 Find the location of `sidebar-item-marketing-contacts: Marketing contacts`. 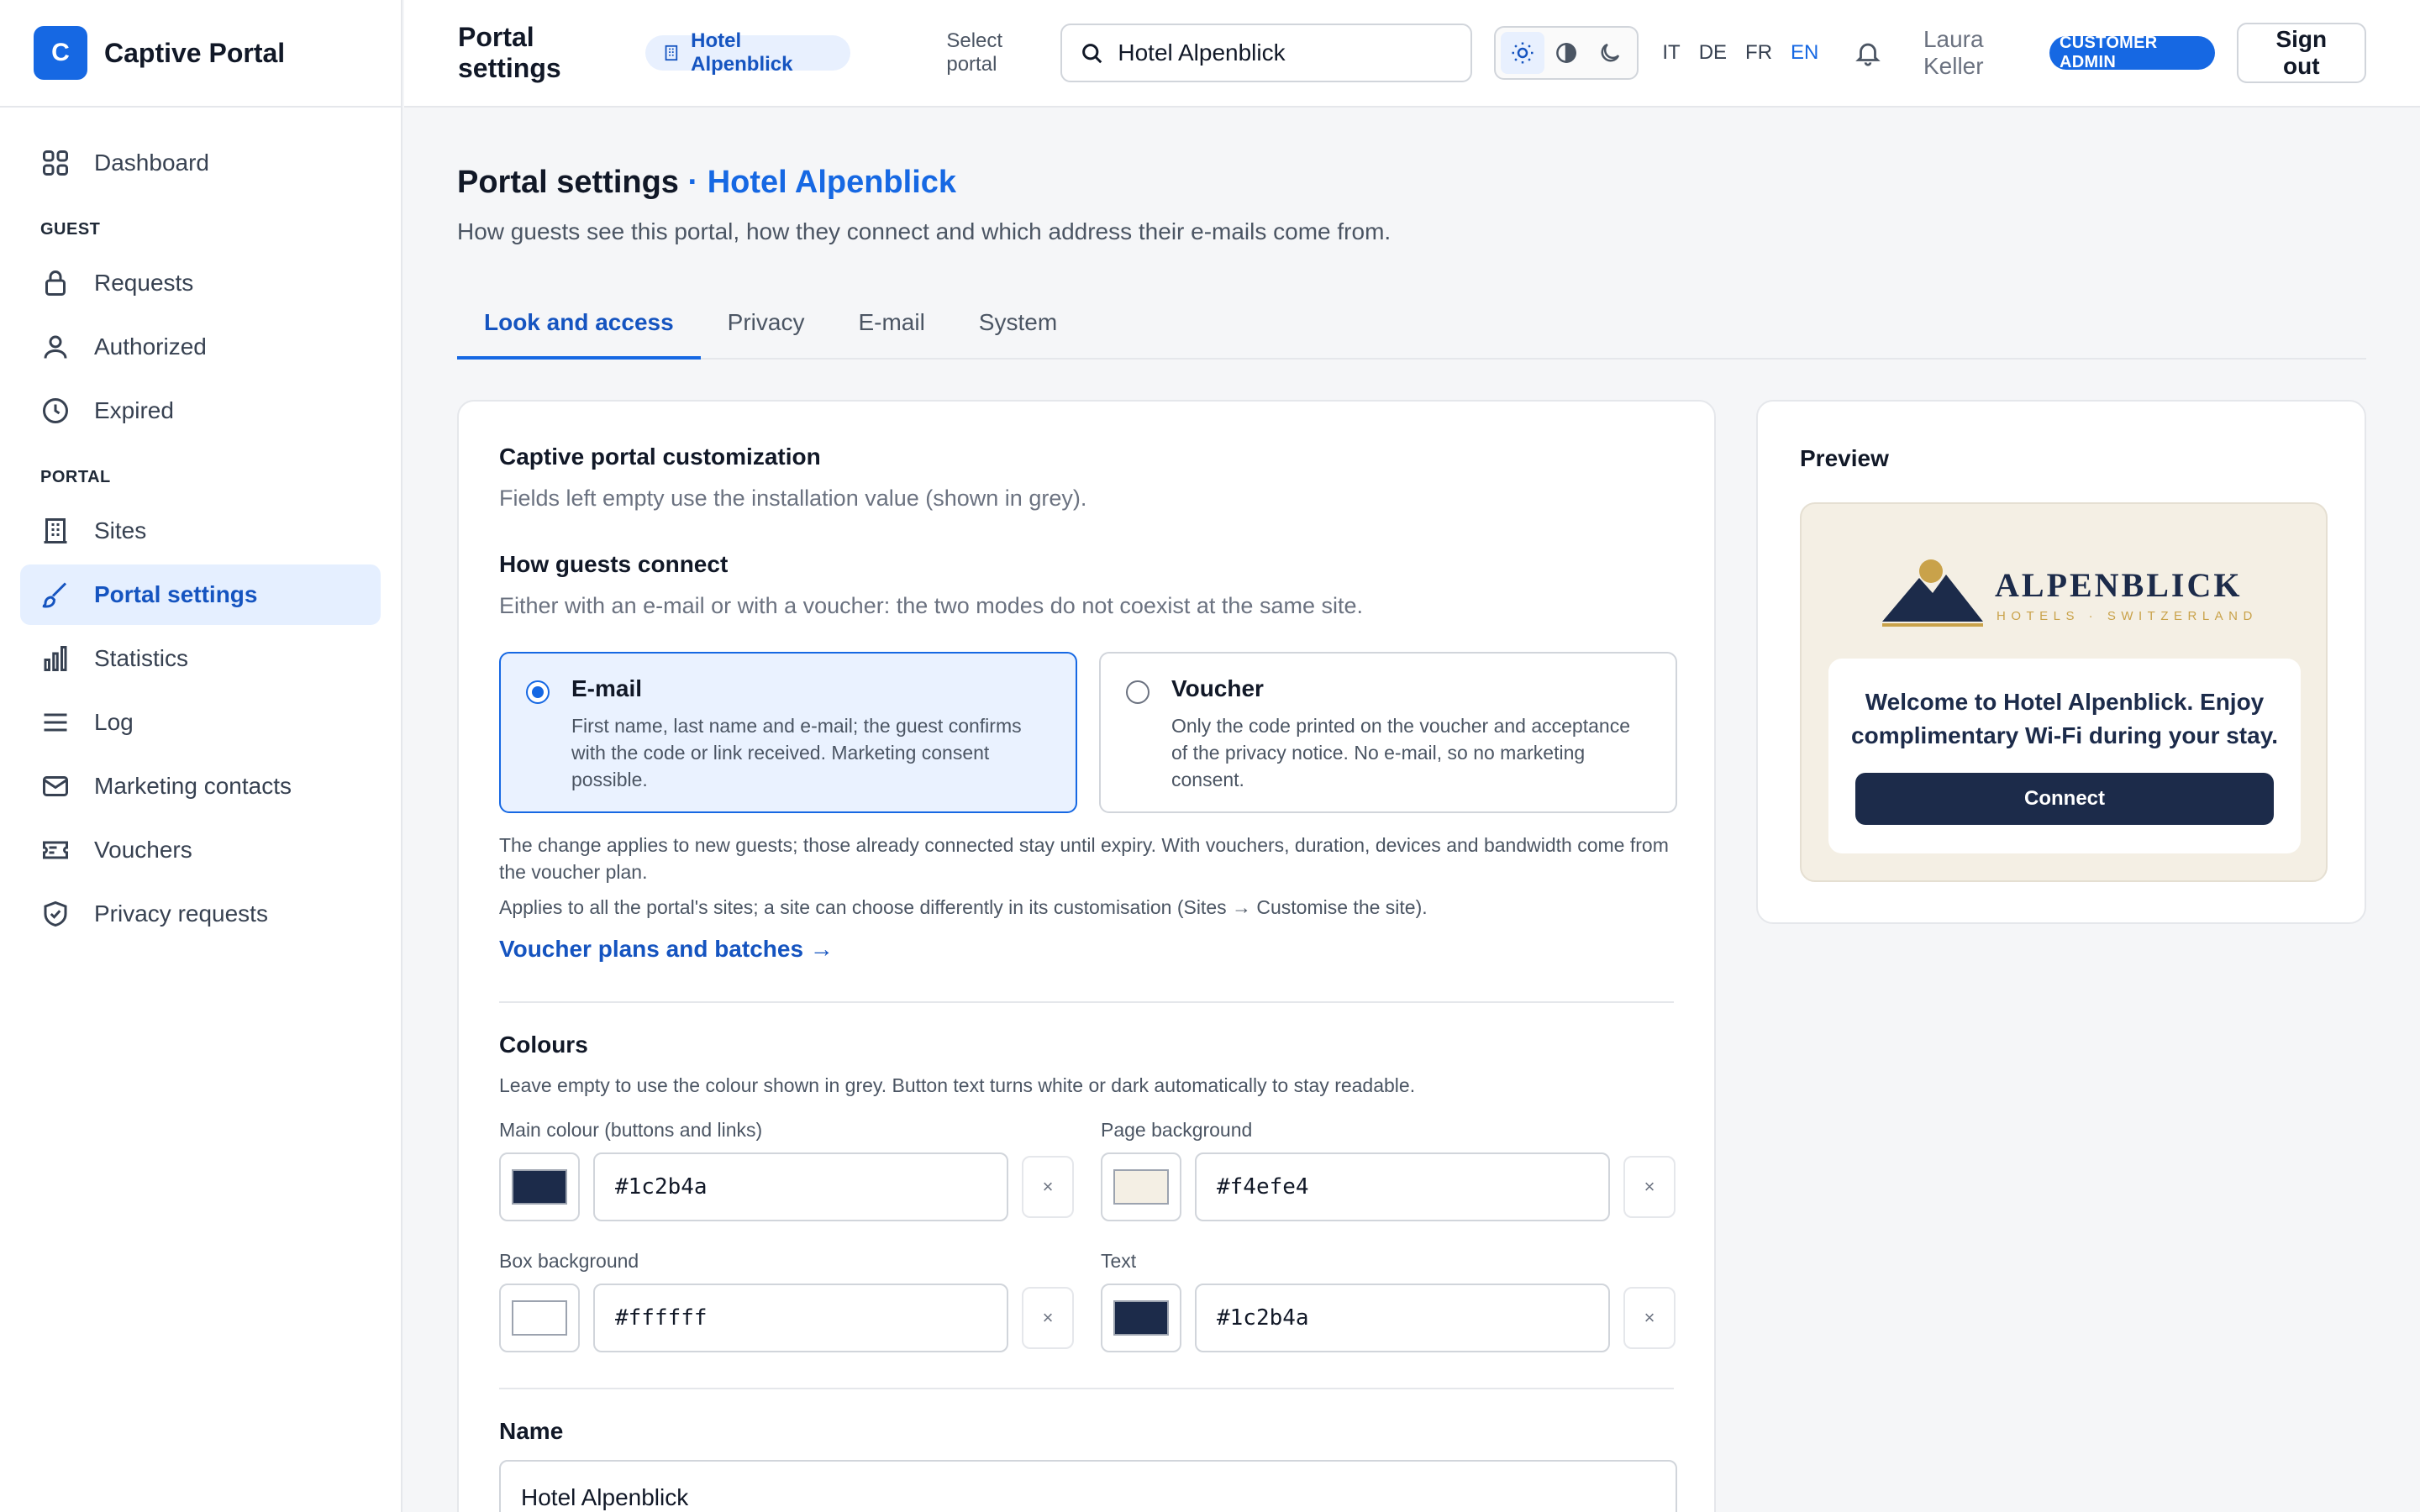

sidebar-item-marketing-contacts: Marketing contacts is located at coordinates (200, 786).